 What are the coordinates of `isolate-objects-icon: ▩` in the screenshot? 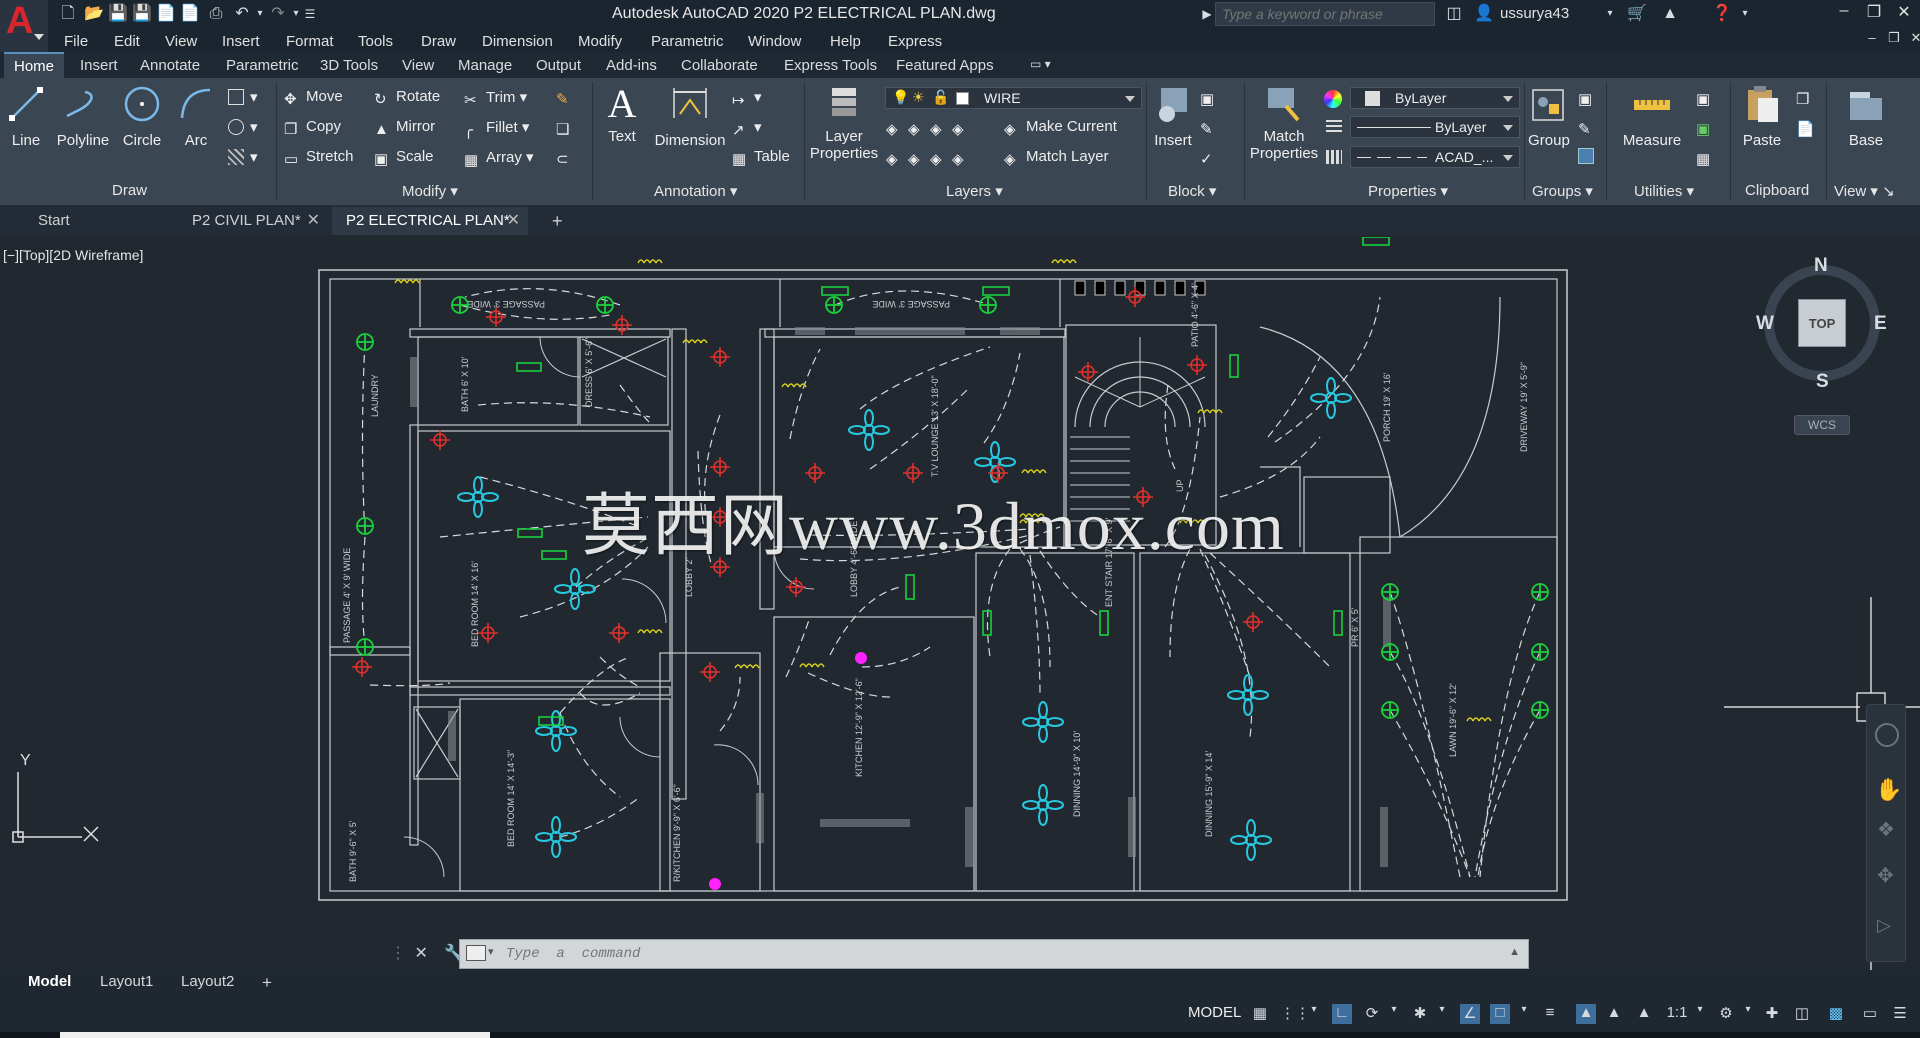 It's located at (1836, 1014).